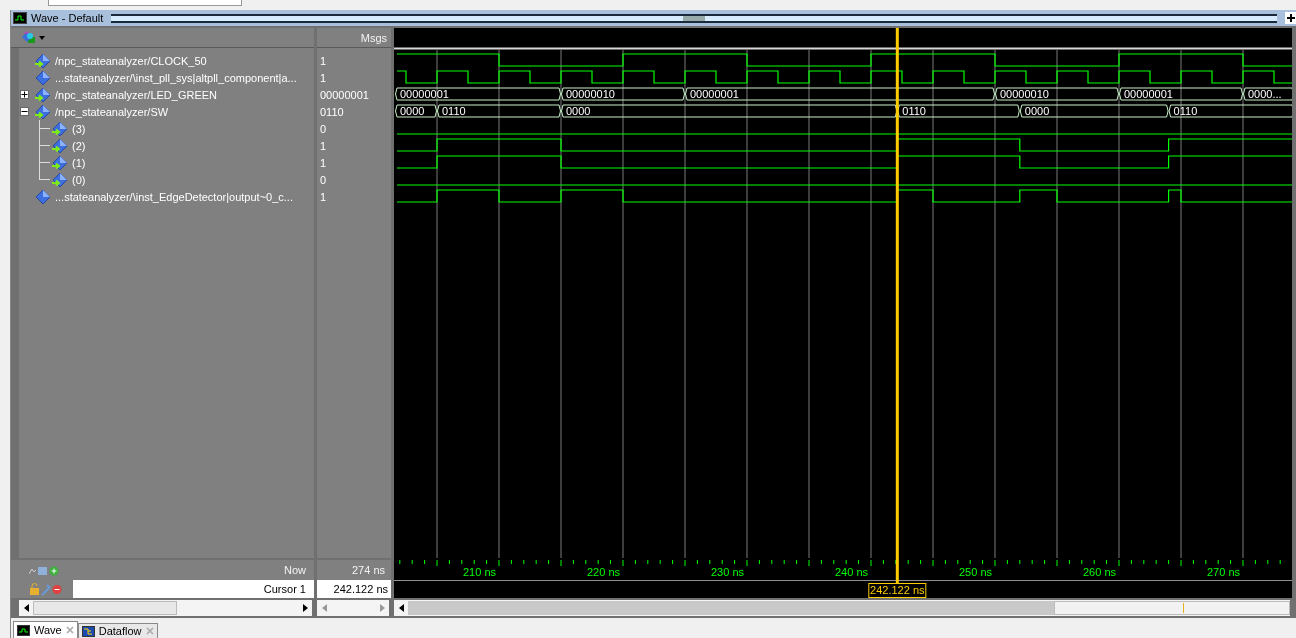  What do you see at coordinates (79, 128) in the screenshot?
I see `signal-name: (3)` at bounding box center [79, 128].